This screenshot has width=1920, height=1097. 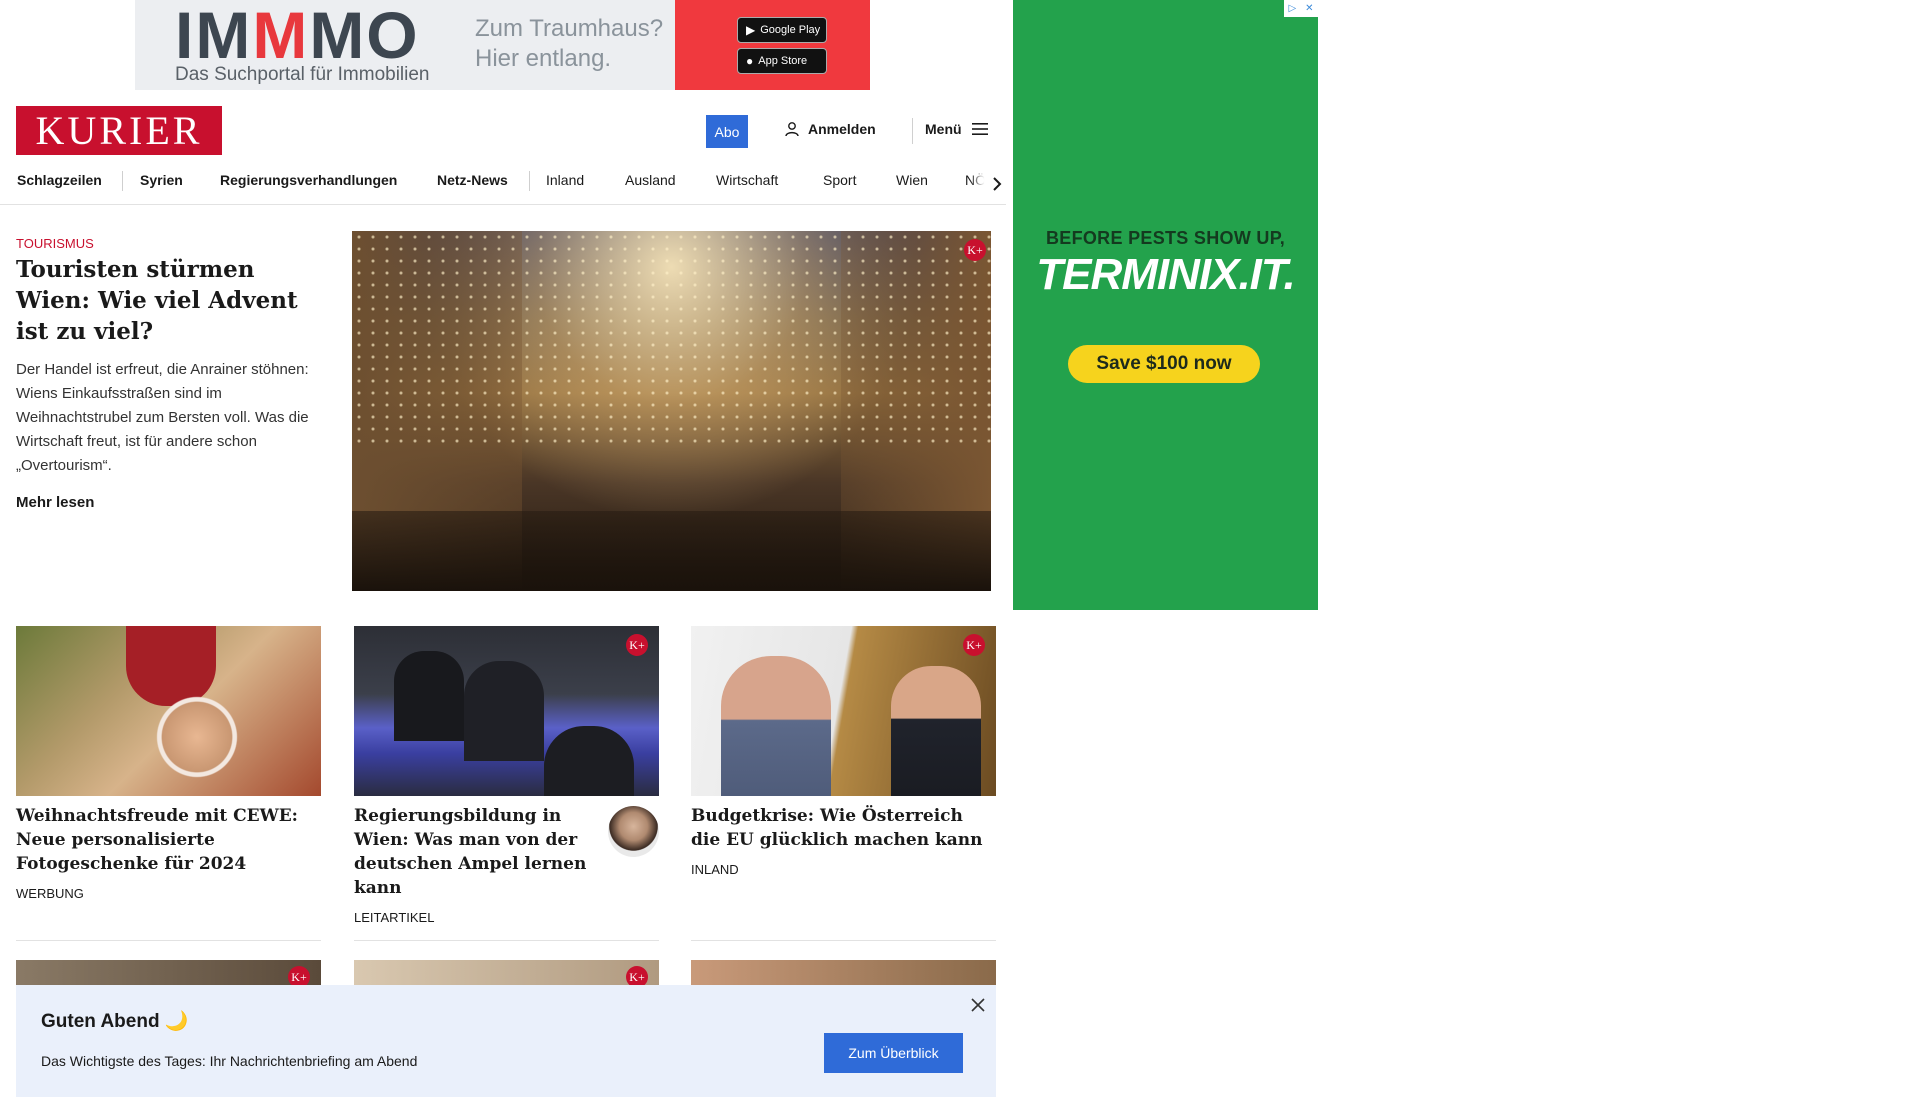 I want to click on nav-item-syrien: Syrien, so click(x=161, y=180).